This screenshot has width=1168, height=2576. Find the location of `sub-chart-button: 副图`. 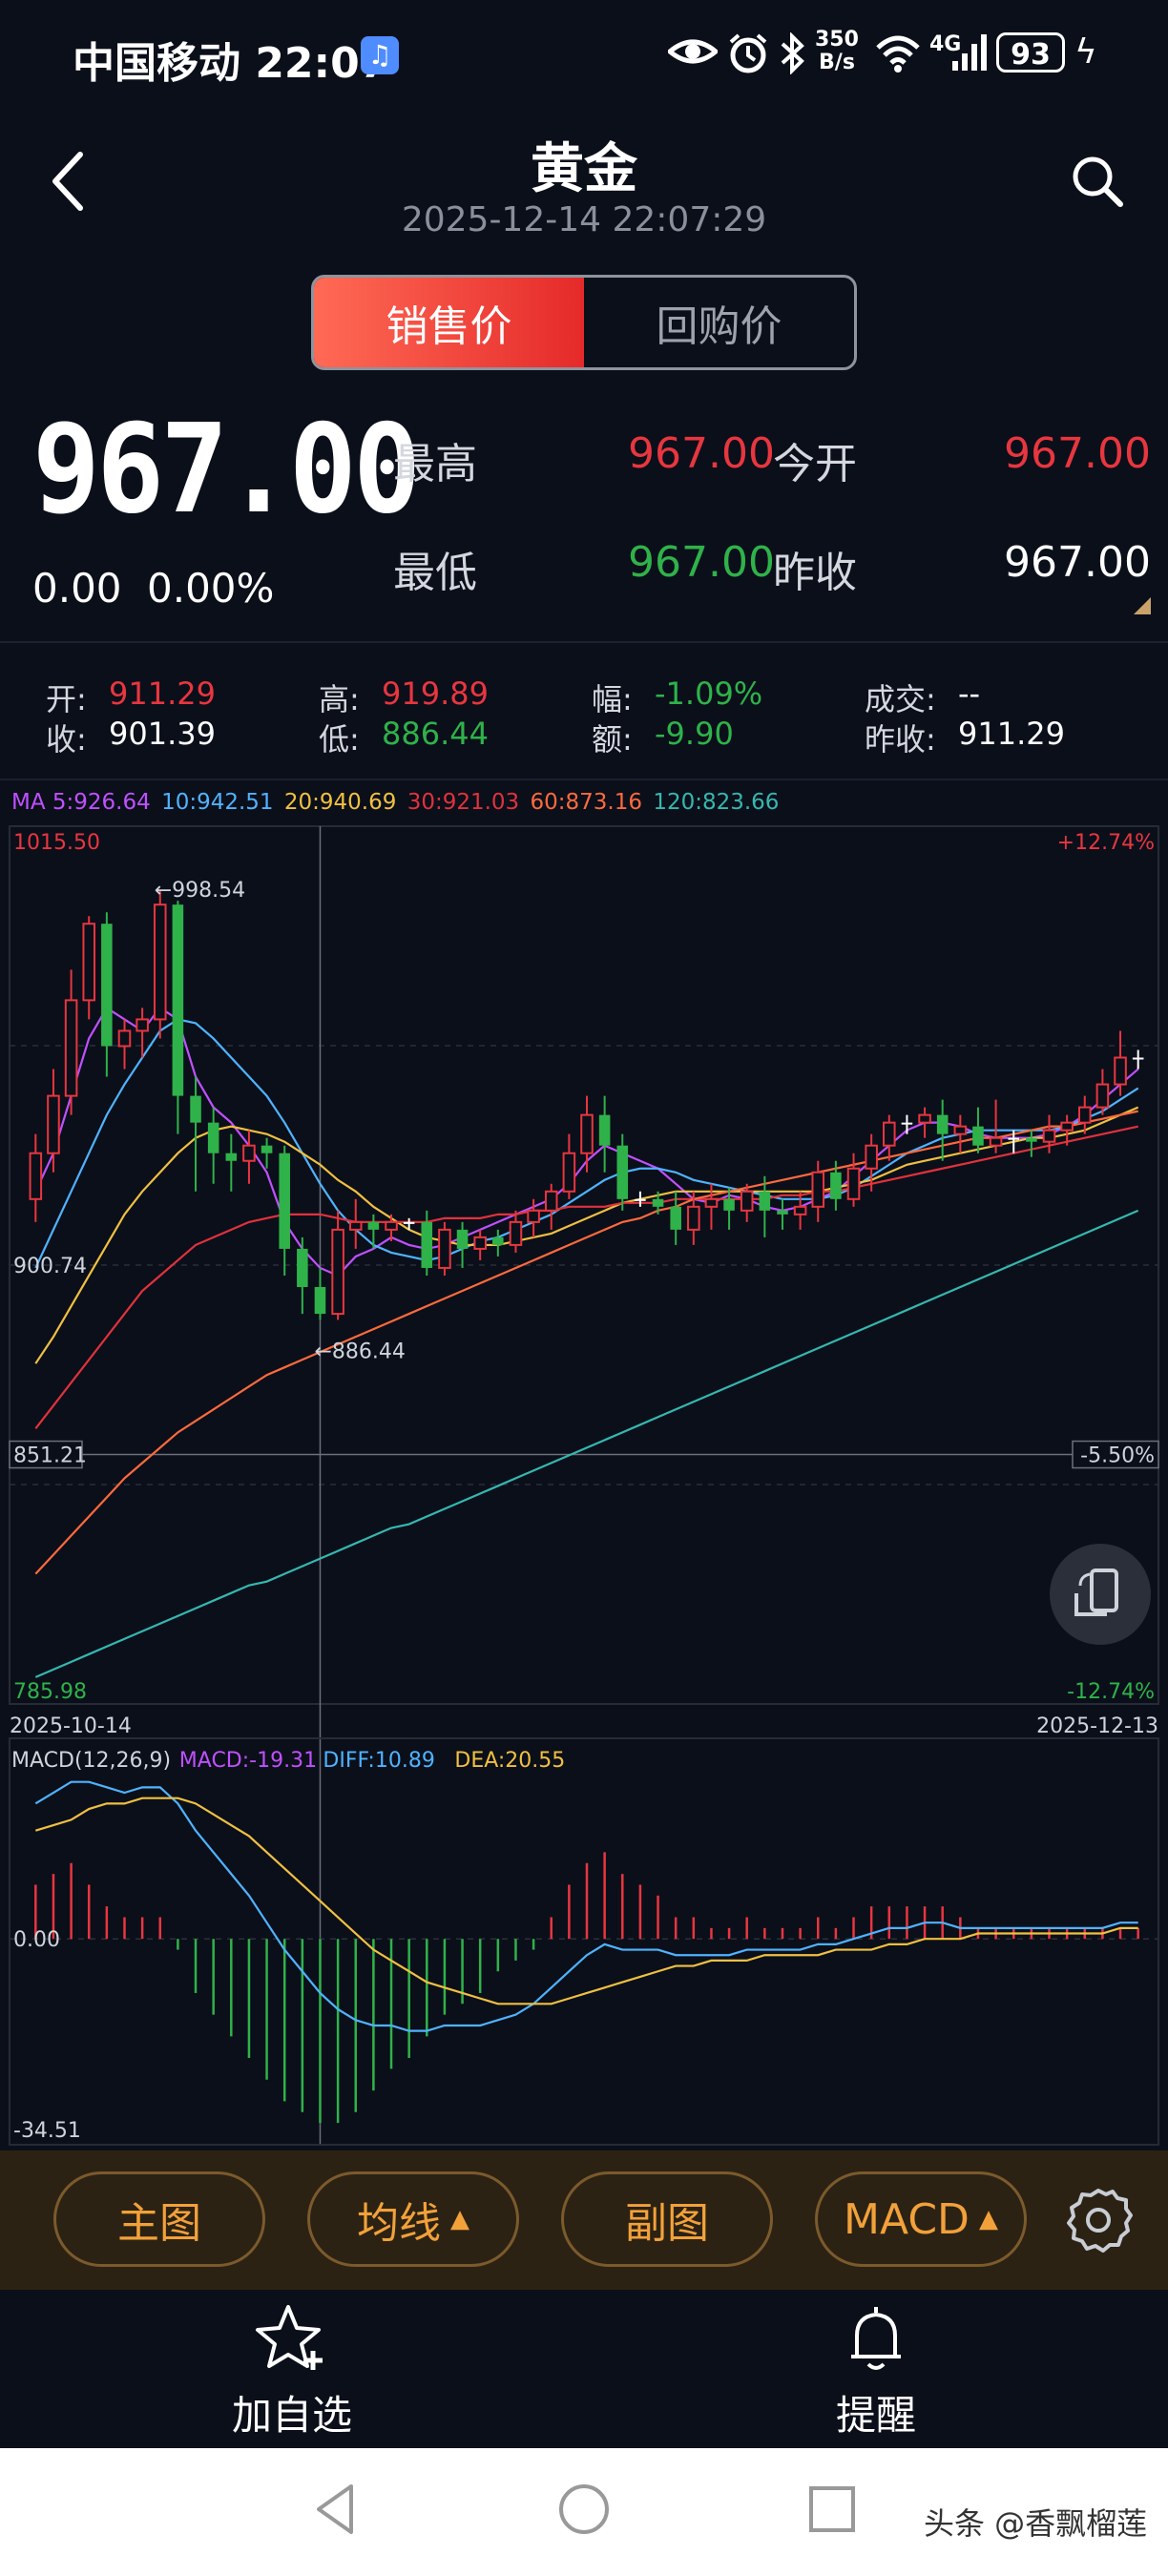

sub-chart-button: 副图 is located at coordinates (667, 2219).